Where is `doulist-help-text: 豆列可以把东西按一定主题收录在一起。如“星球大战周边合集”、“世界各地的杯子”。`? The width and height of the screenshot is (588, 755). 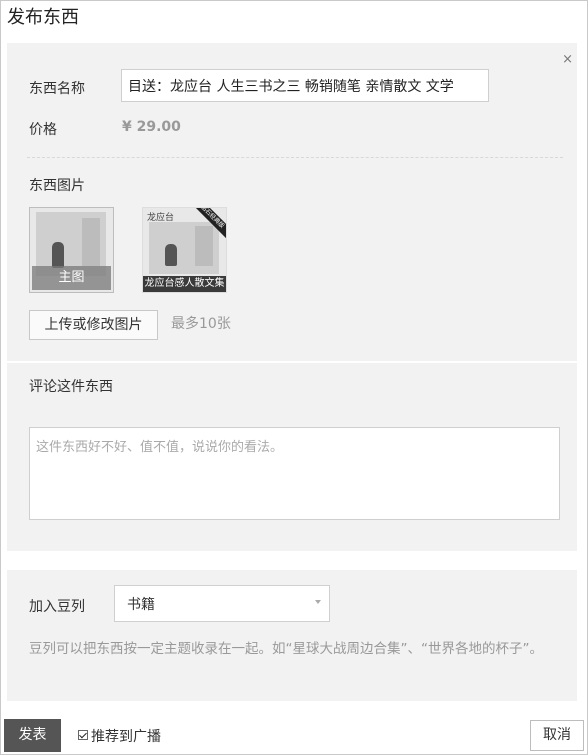
doulist-help-text: 豆列可以把东西按一定主题收录在一起。如“星球大战周边合集”、“世界各地的杯子”。 is located at coordinates (286, 649).